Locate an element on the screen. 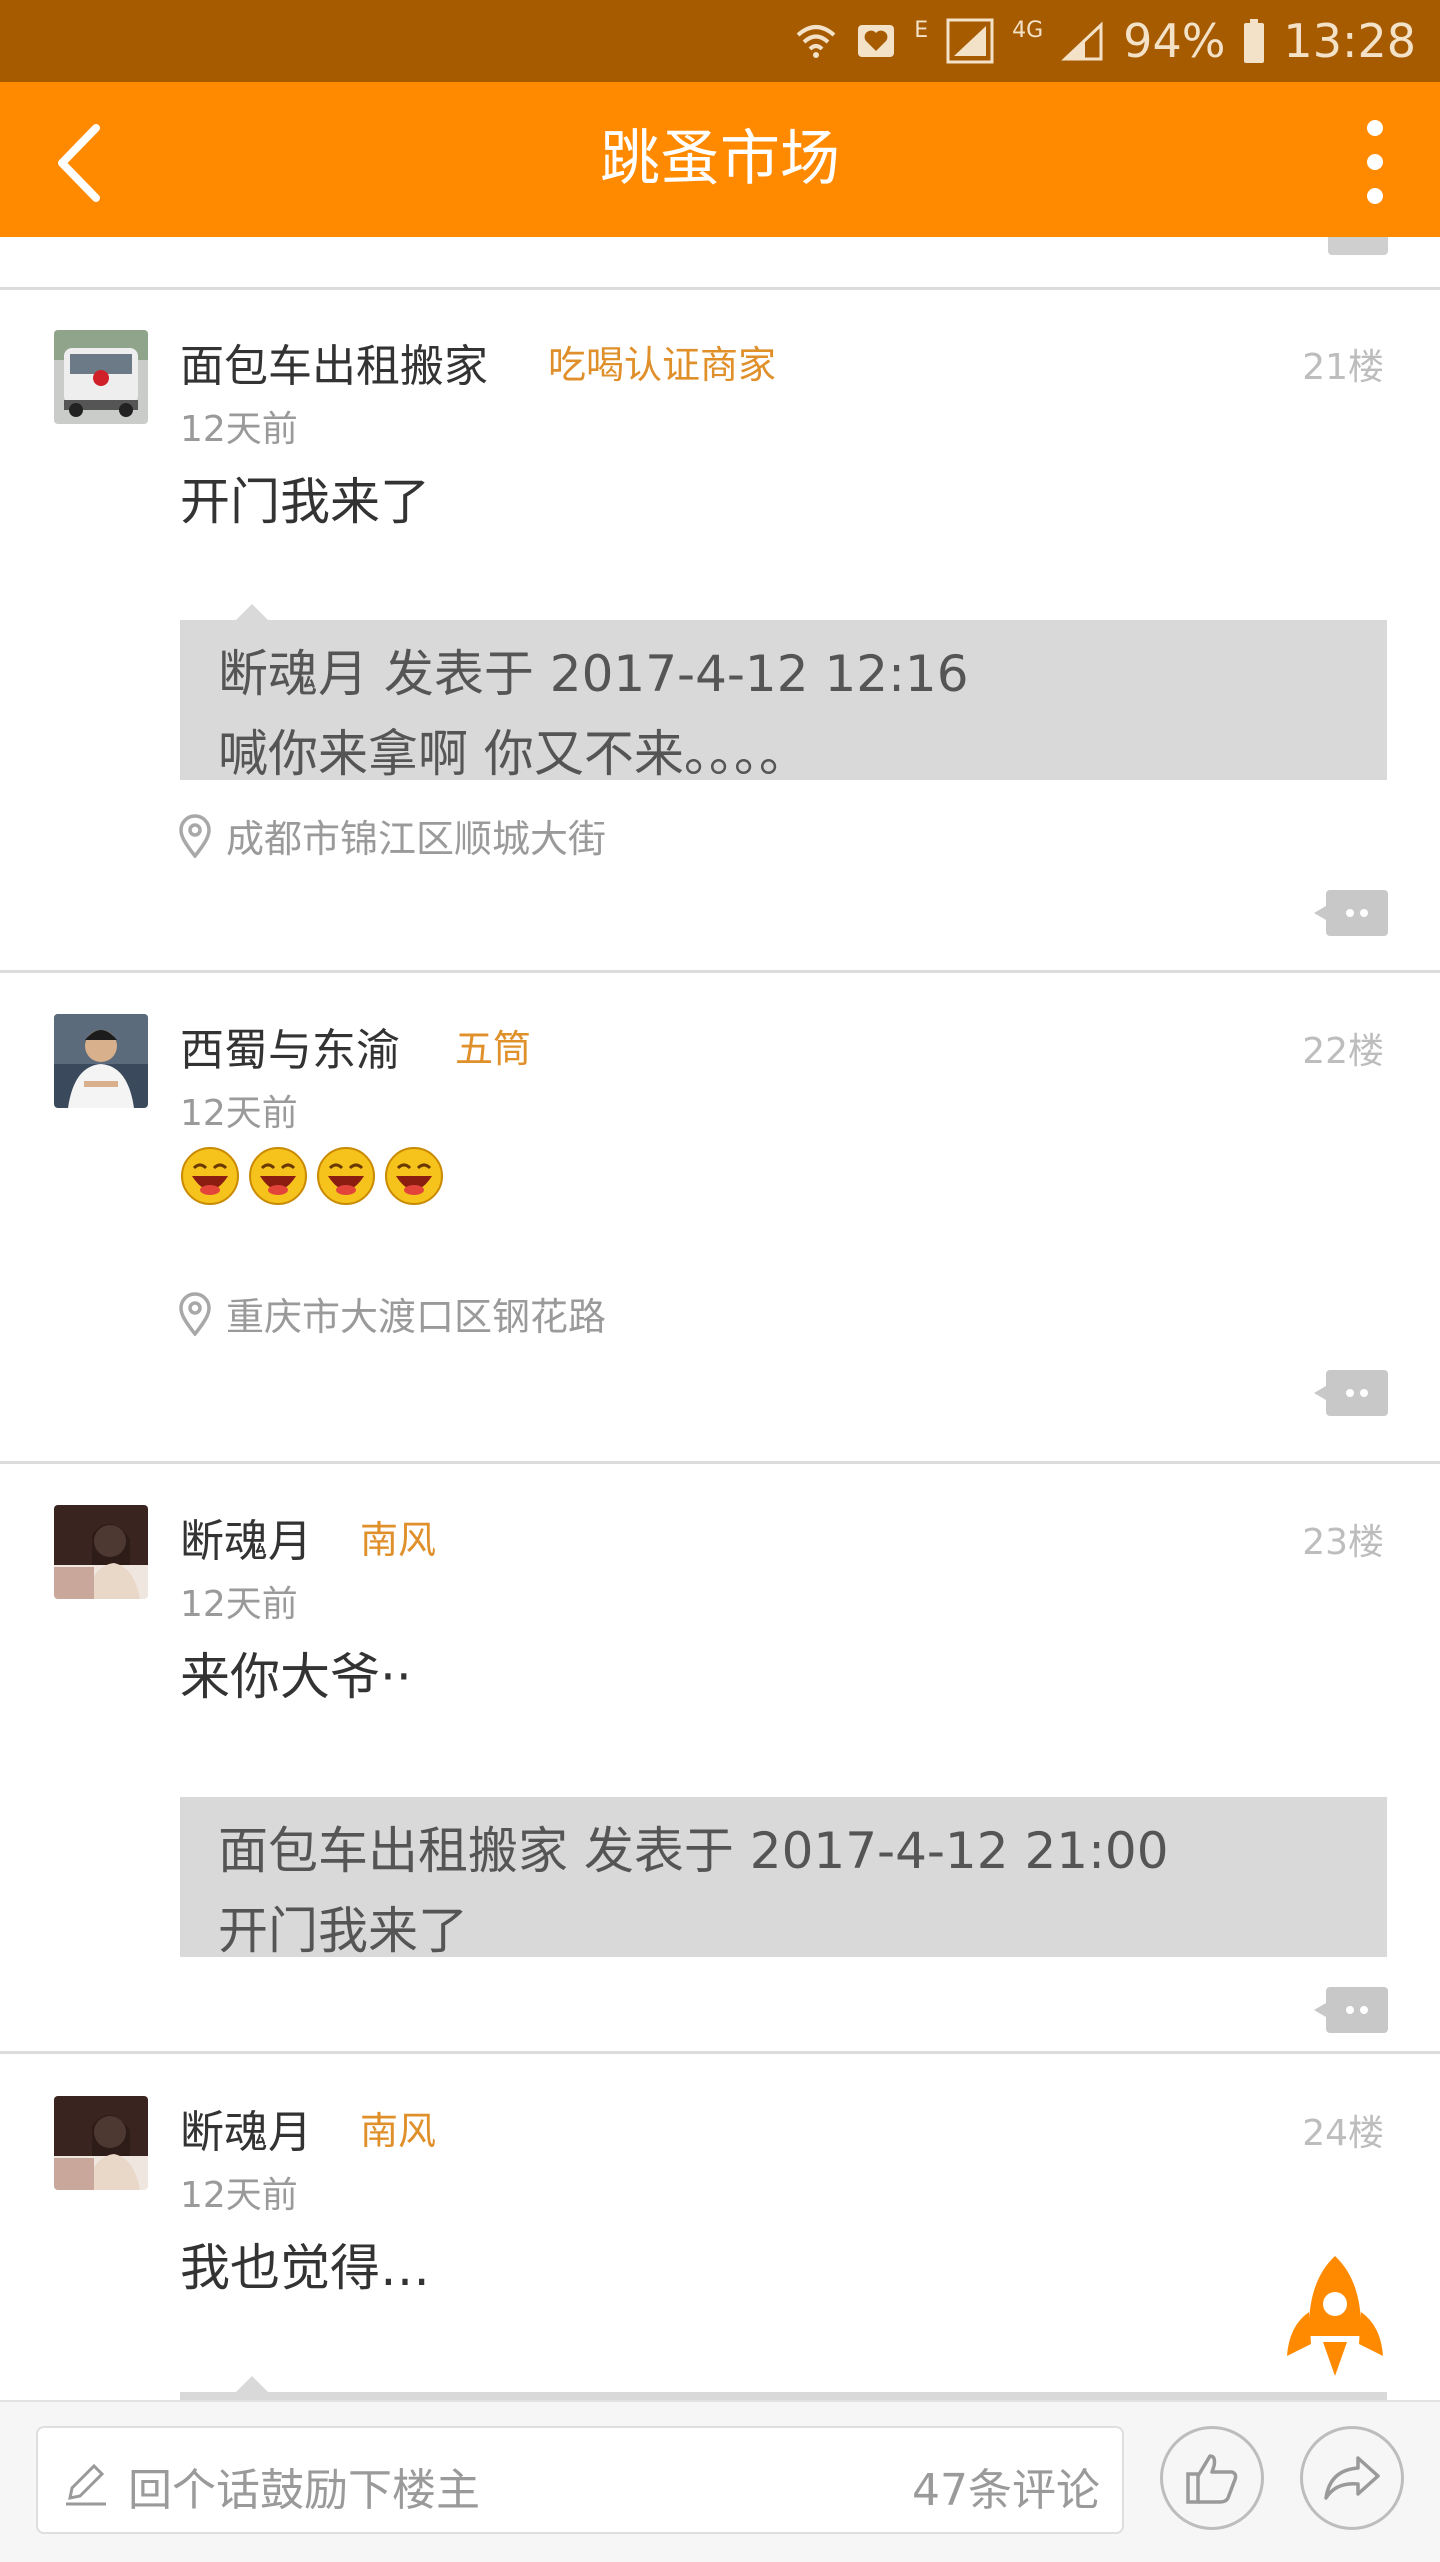 This screenshot has width=1440, height=2562. network-e: E is located at coordinates (921, 30).